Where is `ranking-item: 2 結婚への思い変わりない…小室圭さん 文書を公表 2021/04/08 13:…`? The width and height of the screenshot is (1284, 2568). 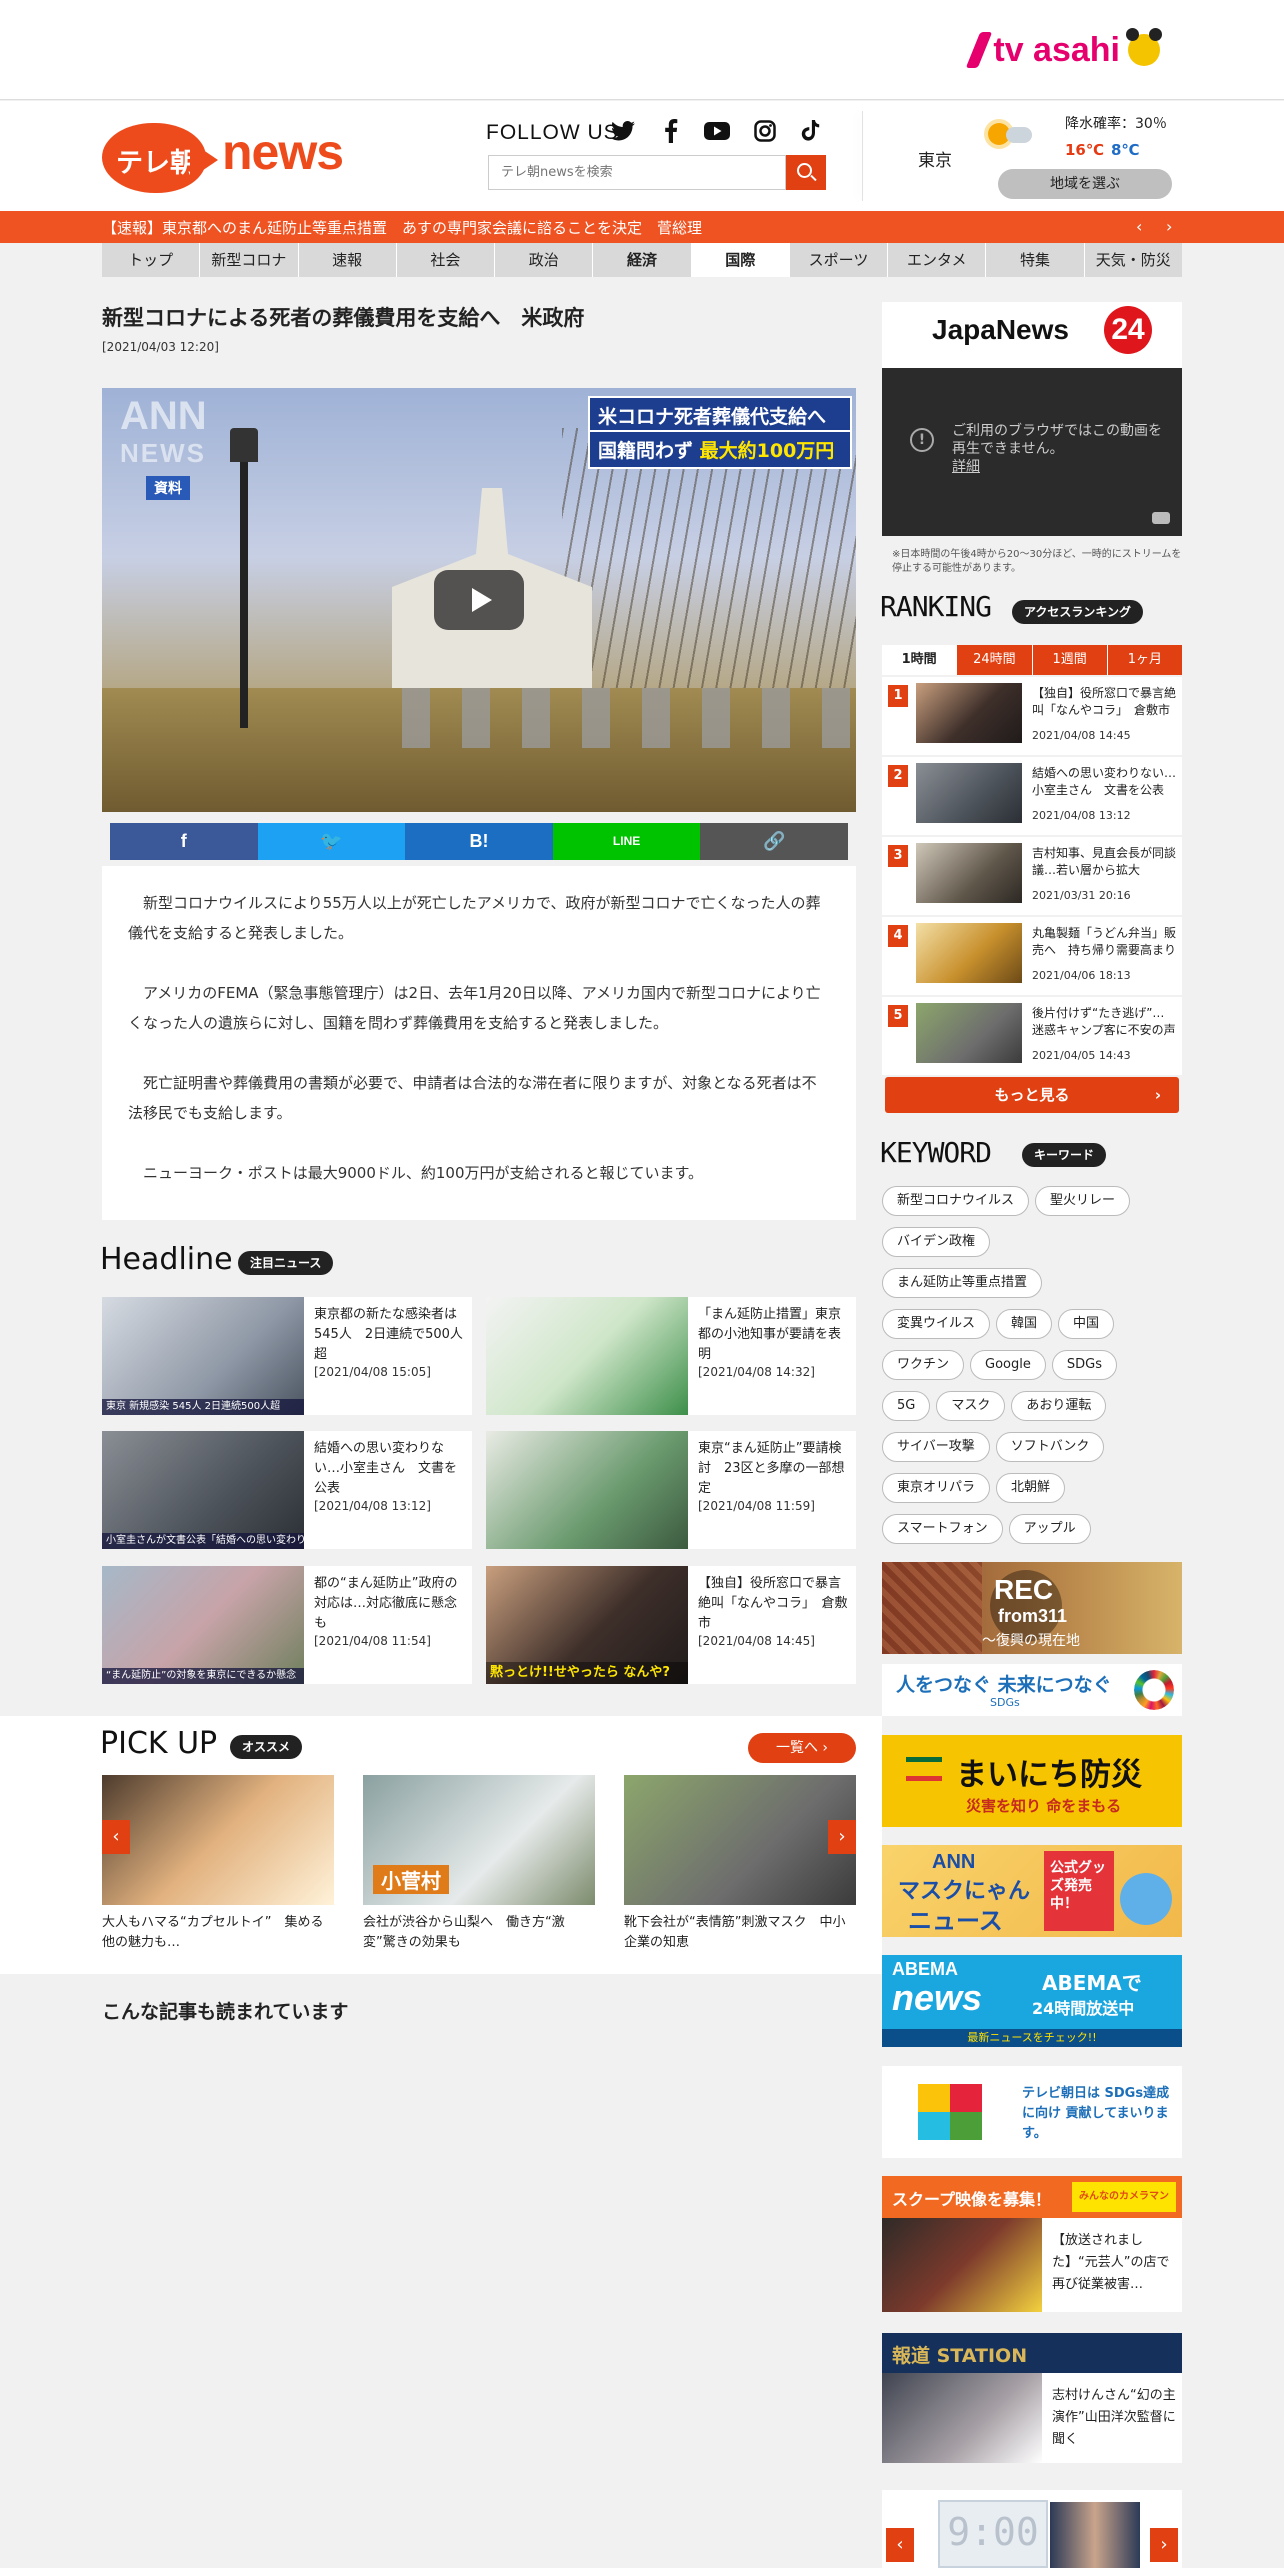
ranking-item: 2 結婚への思い変わりない…小室圭さん 文書を公表 2021/04/08 13:… is located at coordinates (1032, 796).